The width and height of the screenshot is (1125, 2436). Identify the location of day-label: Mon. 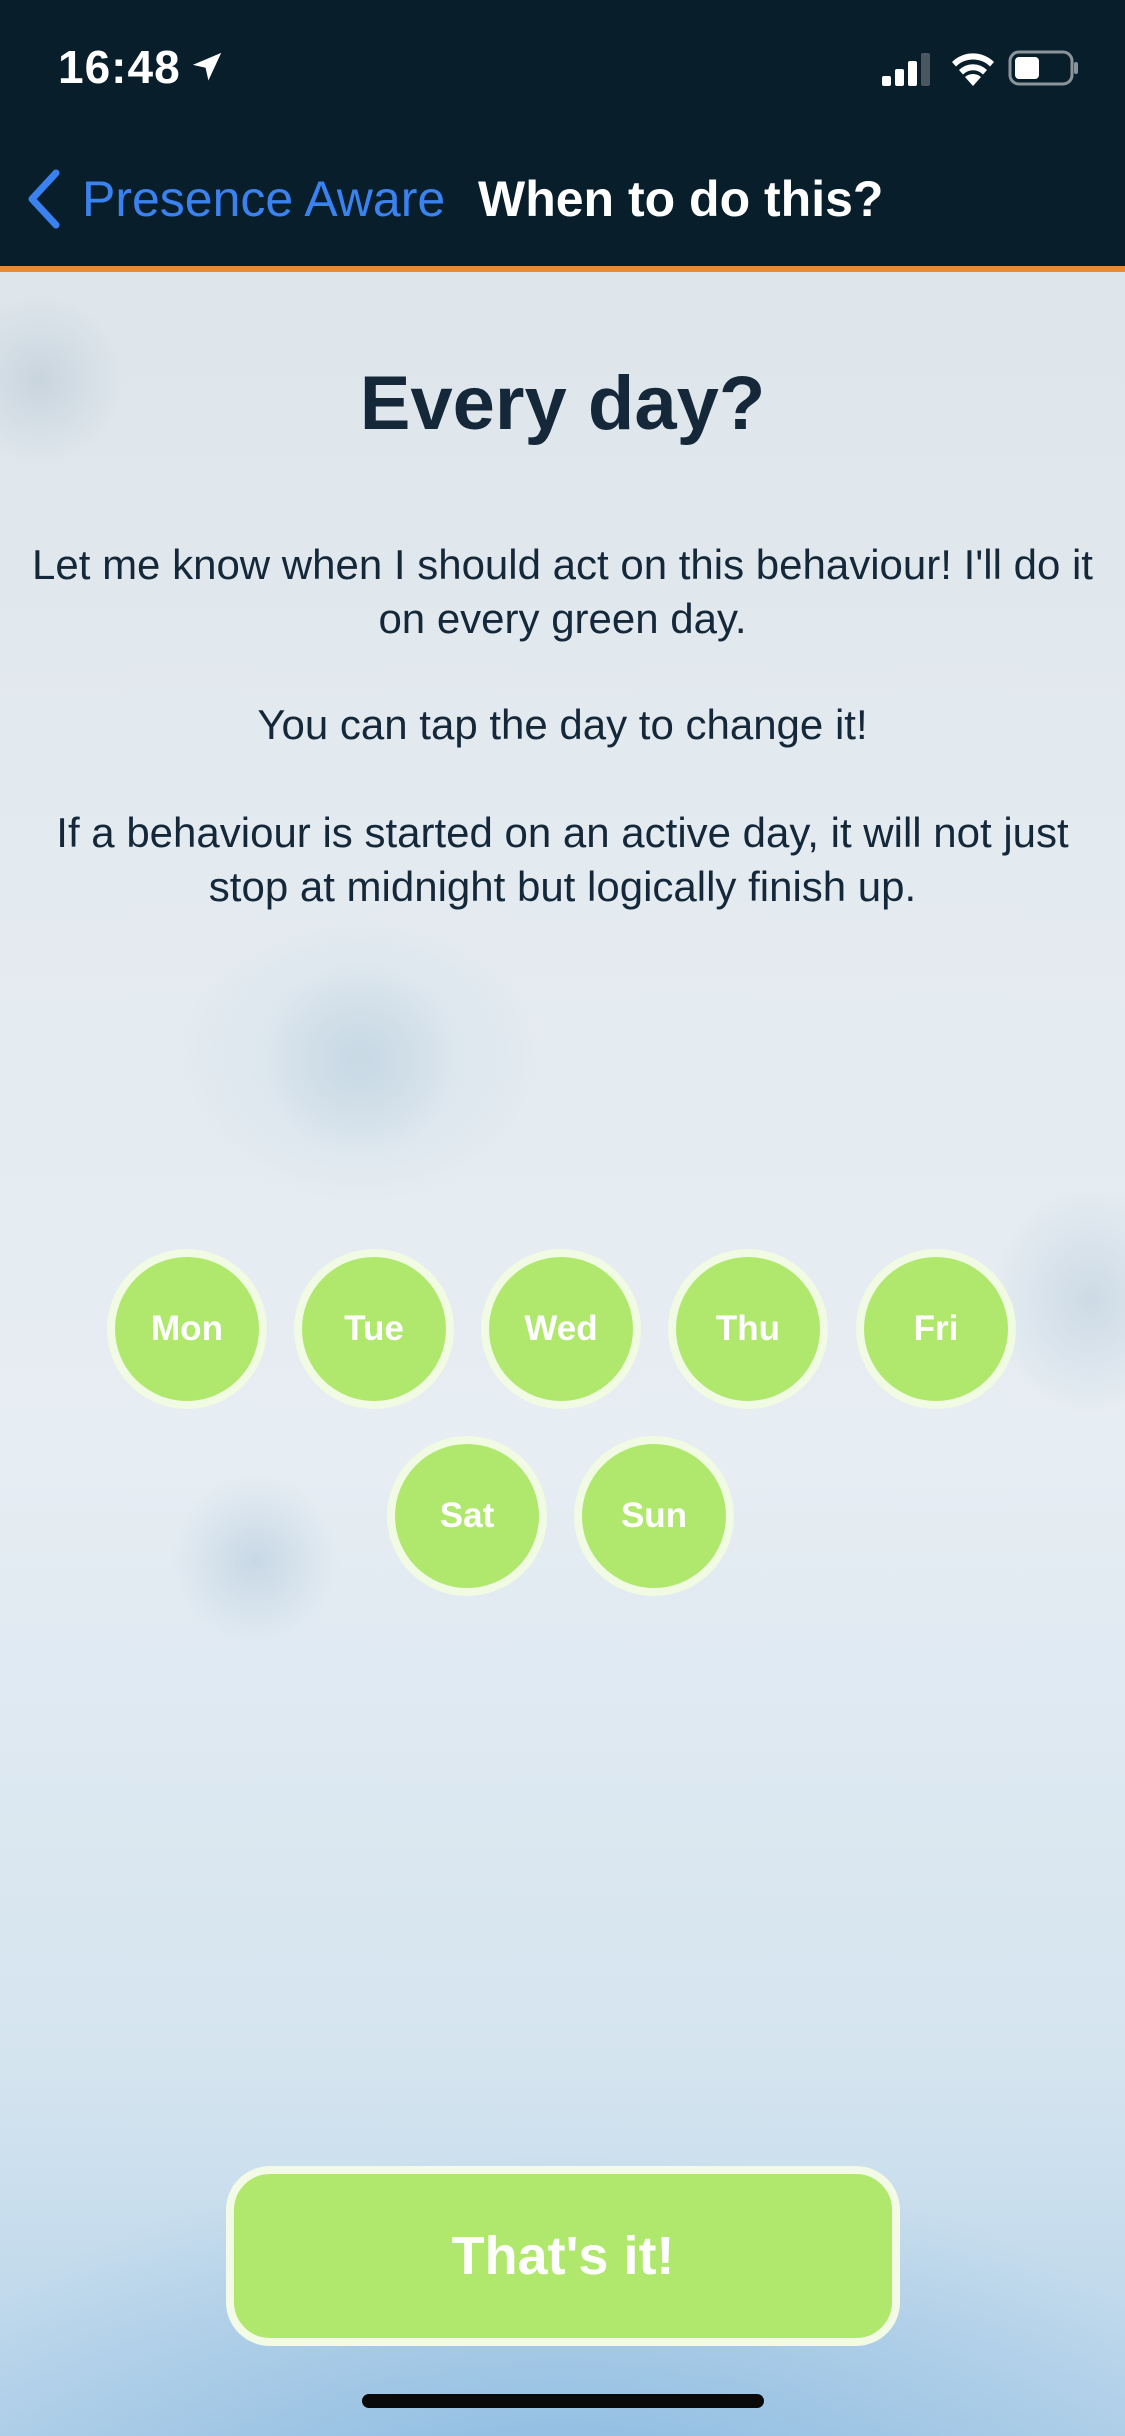
(187, 1328).